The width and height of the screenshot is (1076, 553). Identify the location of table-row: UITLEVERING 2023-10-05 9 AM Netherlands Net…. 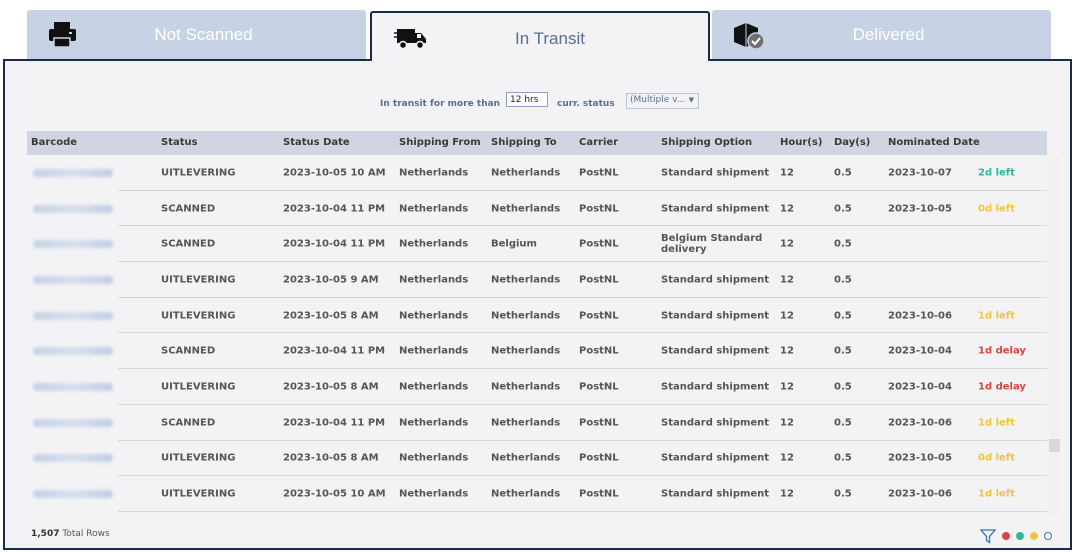
(537, 280).